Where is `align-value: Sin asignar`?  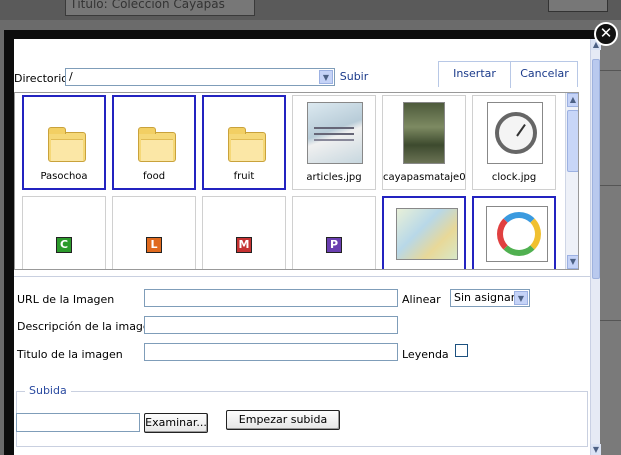 align-value: Sin asignar is located at coordinates (485, 297).